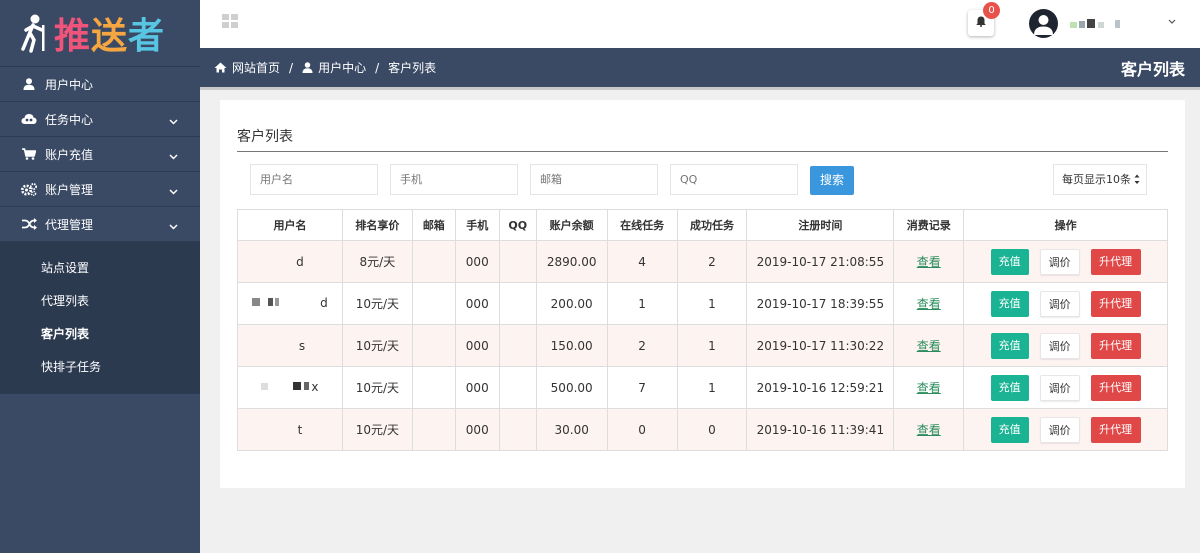  I want to click on cart-icon, so click(29, 154).